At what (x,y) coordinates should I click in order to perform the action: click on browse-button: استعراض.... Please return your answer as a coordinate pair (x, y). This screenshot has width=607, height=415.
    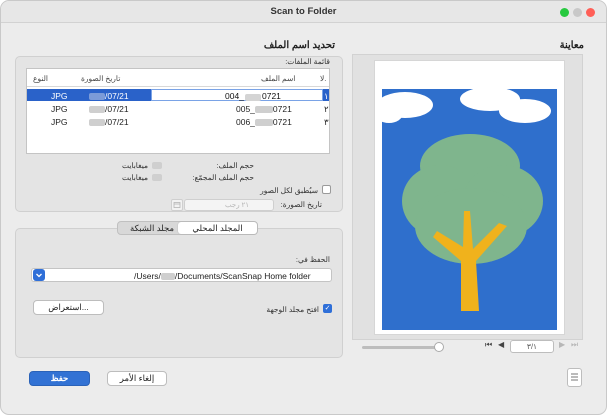
    Looking at the image, I should click on (68, 307).